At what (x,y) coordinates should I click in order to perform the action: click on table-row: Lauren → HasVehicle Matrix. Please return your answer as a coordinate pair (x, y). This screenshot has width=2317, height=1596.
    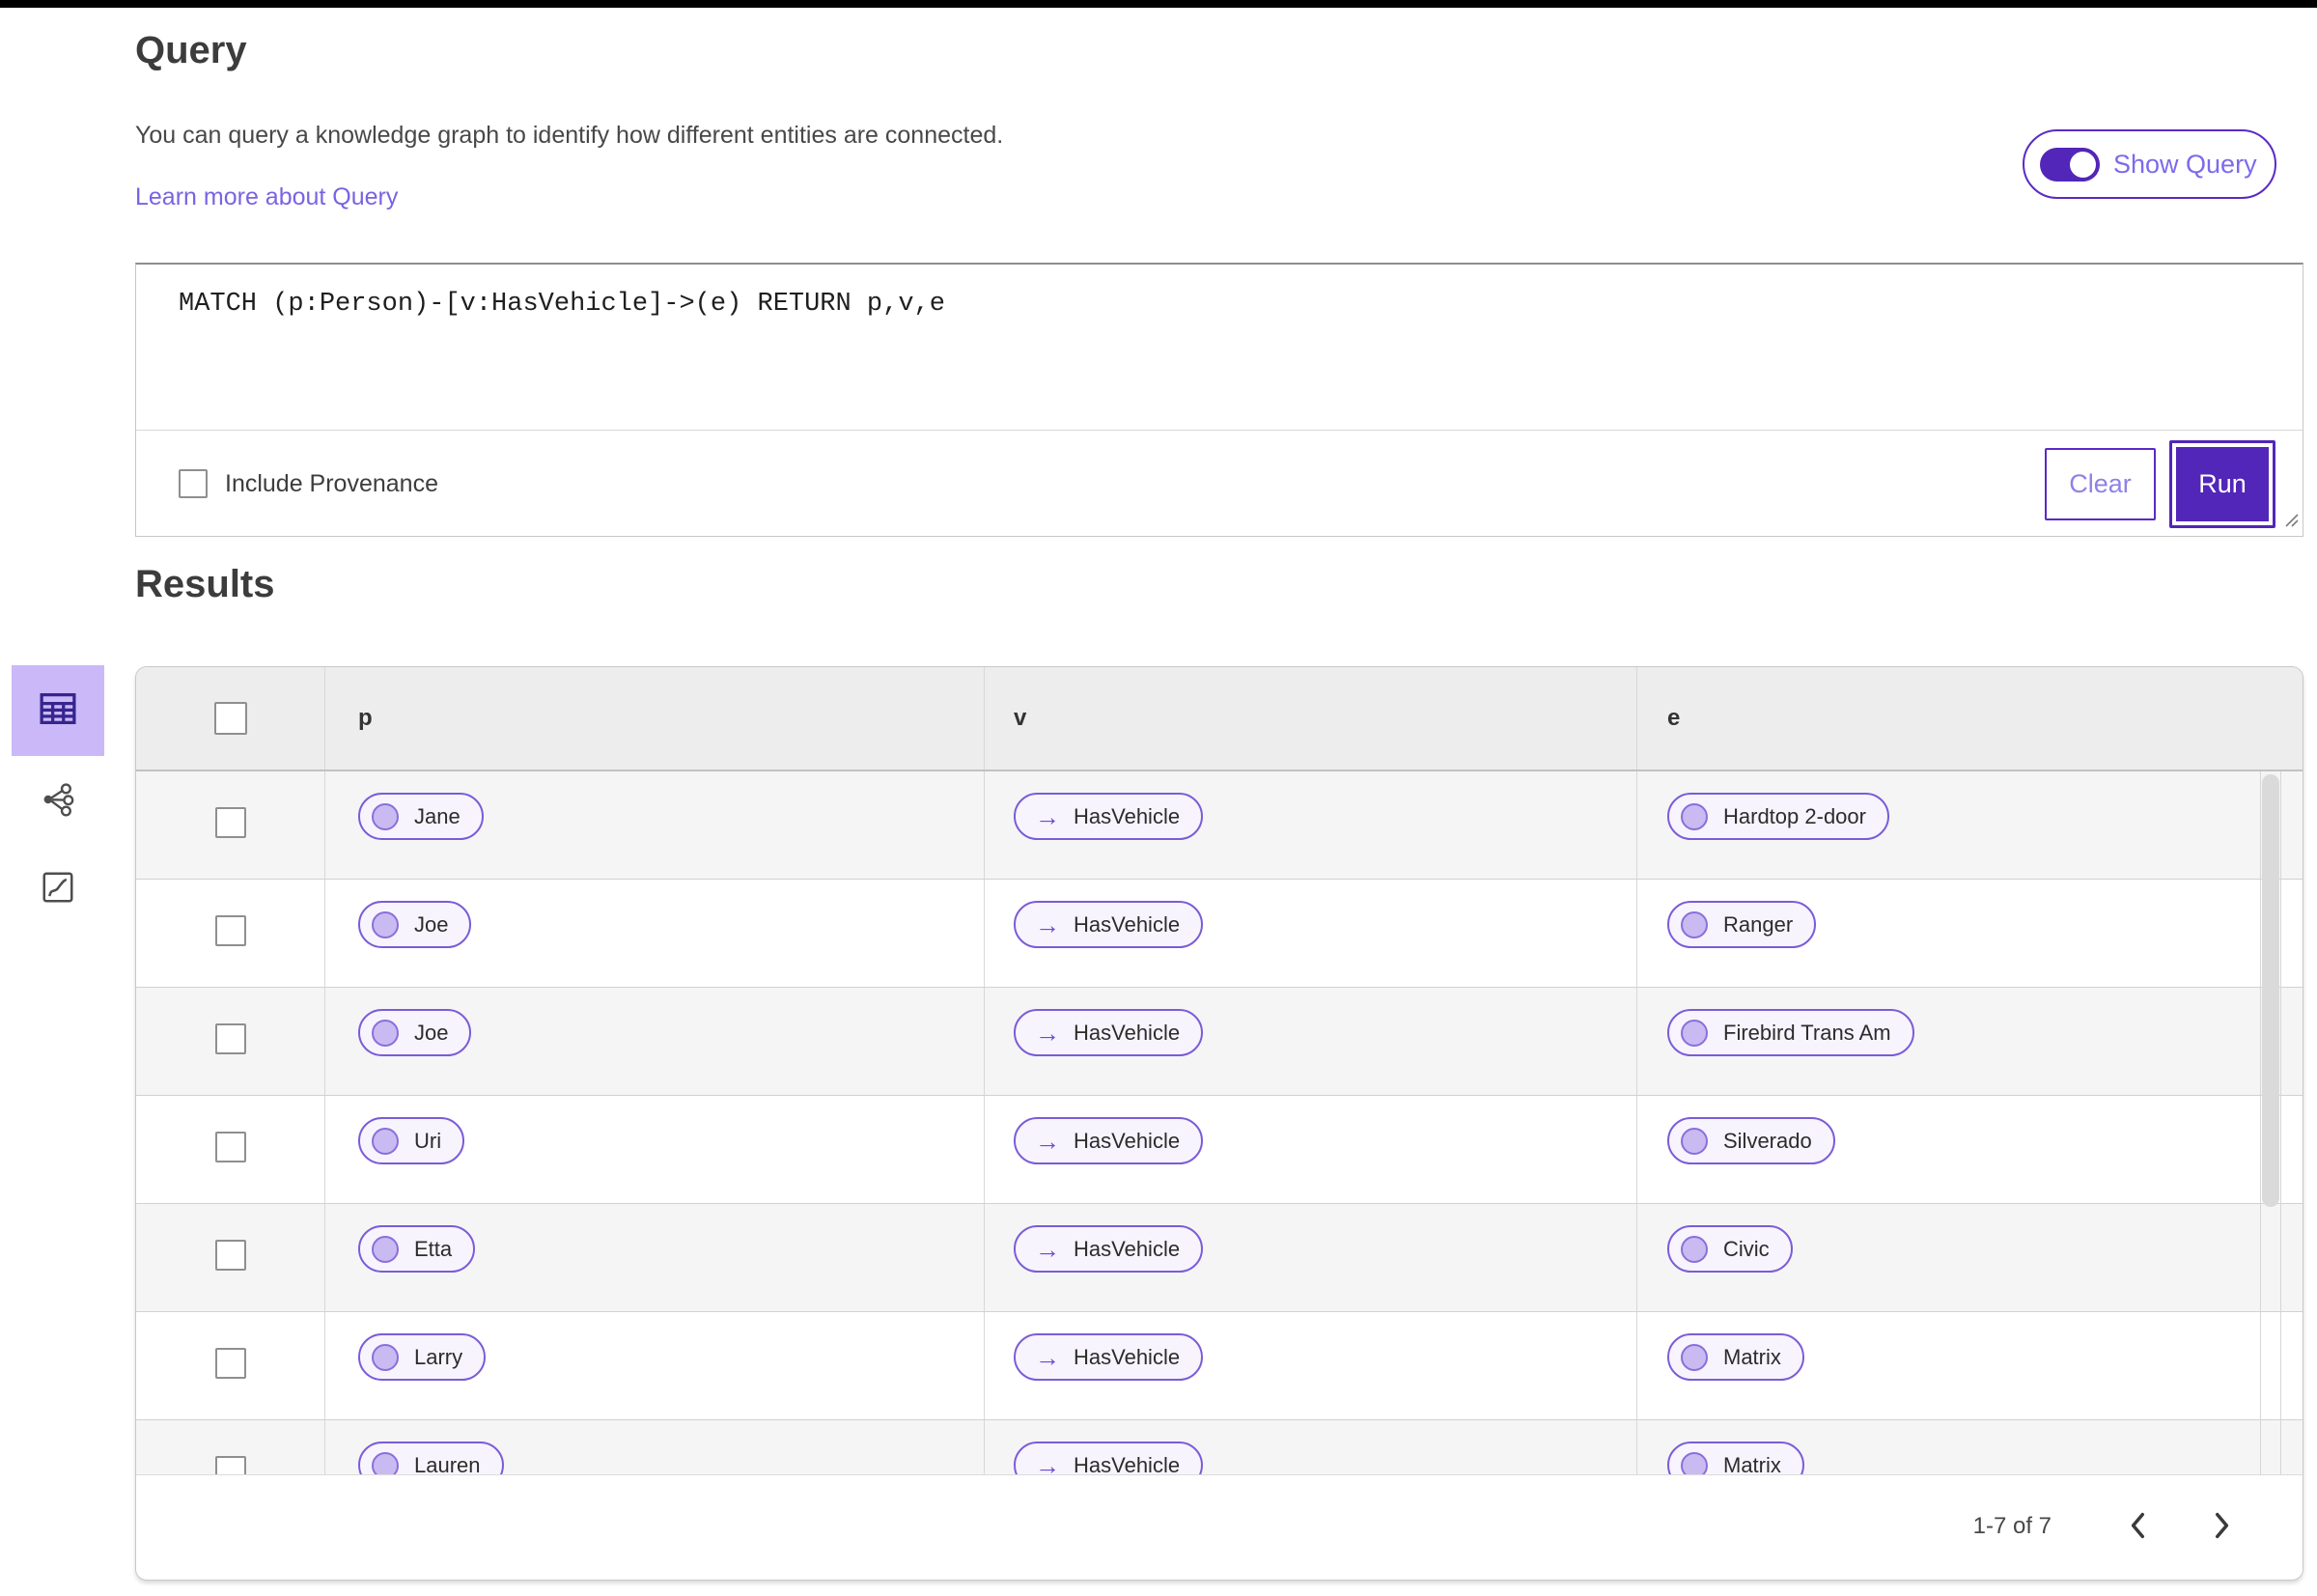
    Looking at the image, I should click on (1219, 1447).